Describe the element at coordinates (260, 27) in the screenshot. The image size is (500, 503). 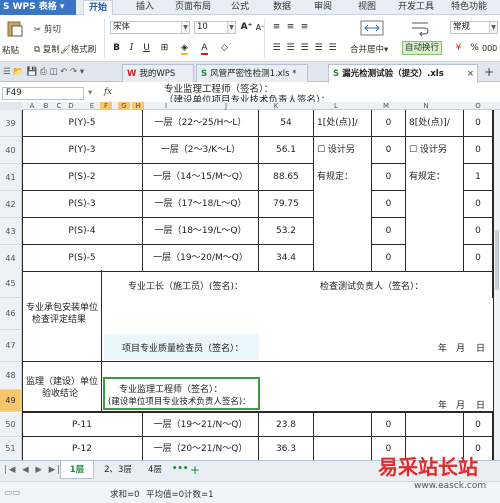
I see `shrink-font-icon: A⁻` at that location.